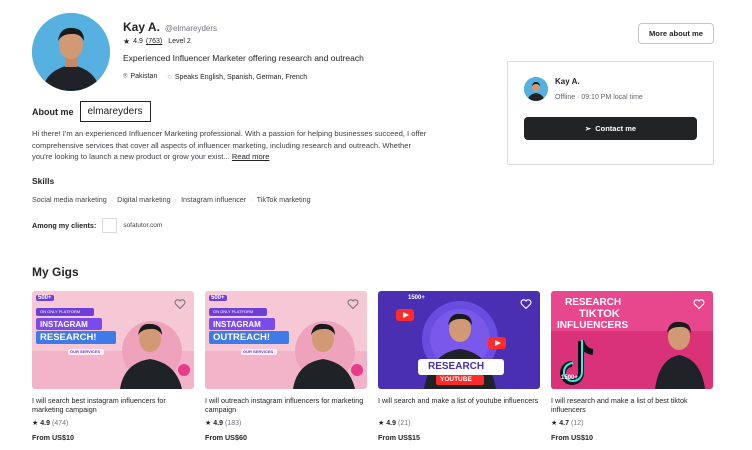 Image resolution: width=752 pixels, height=450 pixels. Describe the element at coordinates (55, 272) in the screenshot. I see `gigs-title: My Gigs` at that location.